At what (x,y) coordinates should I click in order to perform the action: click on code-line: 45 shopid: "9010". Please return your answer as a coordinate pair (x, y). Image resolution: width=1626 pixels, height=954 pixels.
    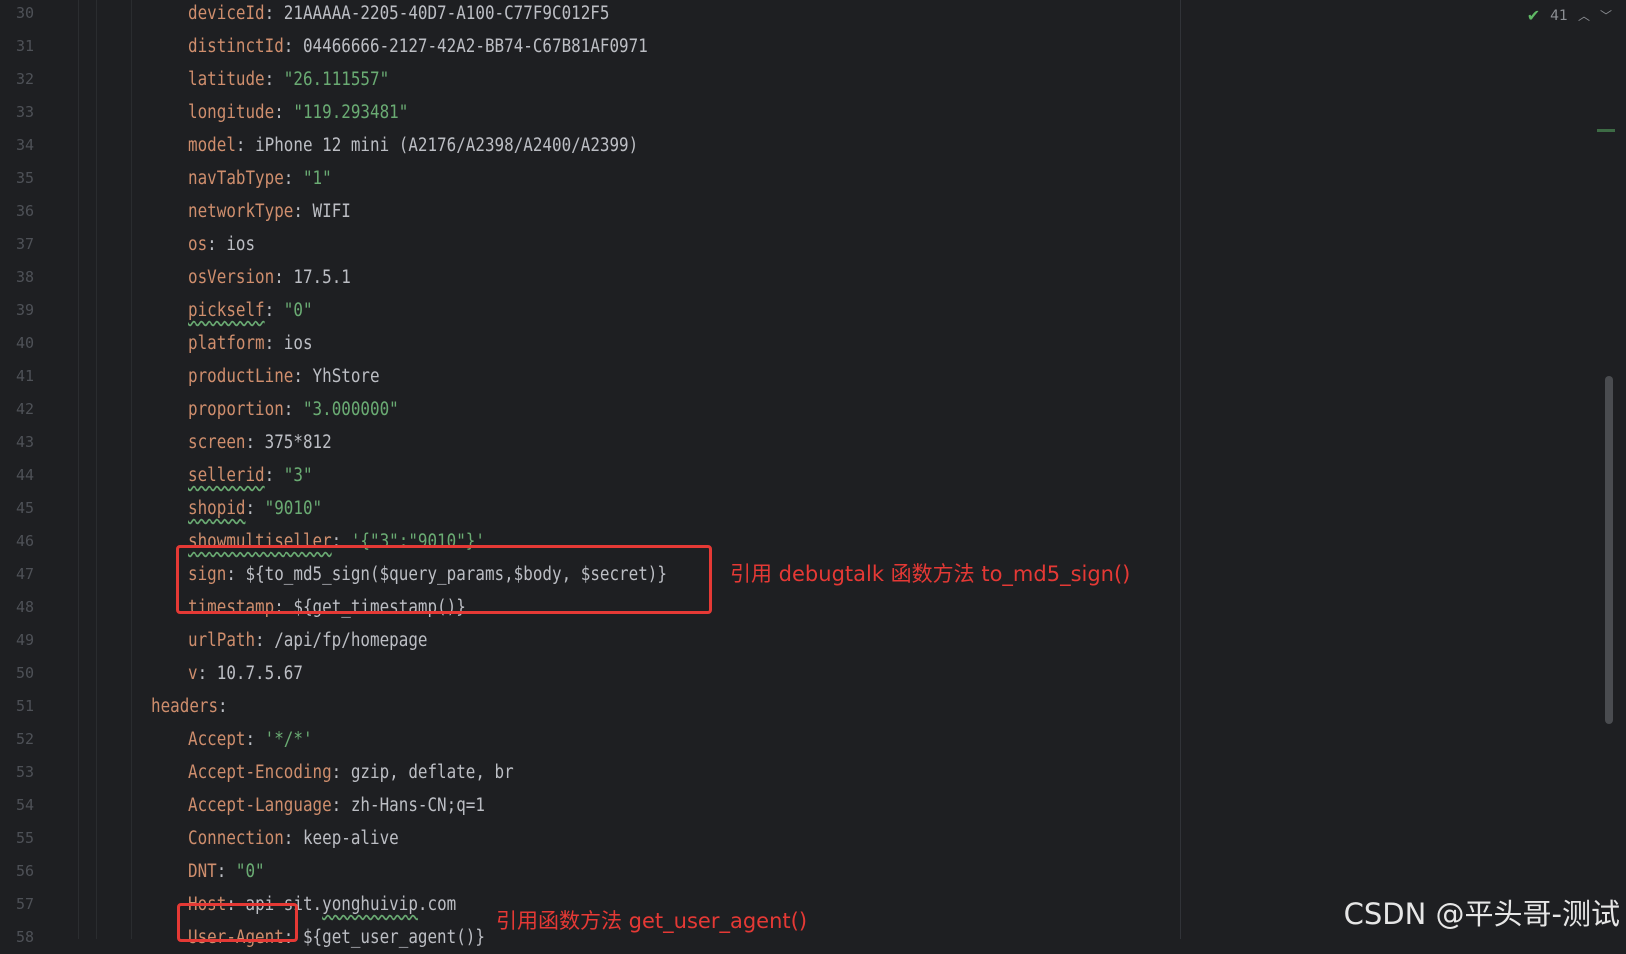
    Looking at the image, I should click on (590, 508).